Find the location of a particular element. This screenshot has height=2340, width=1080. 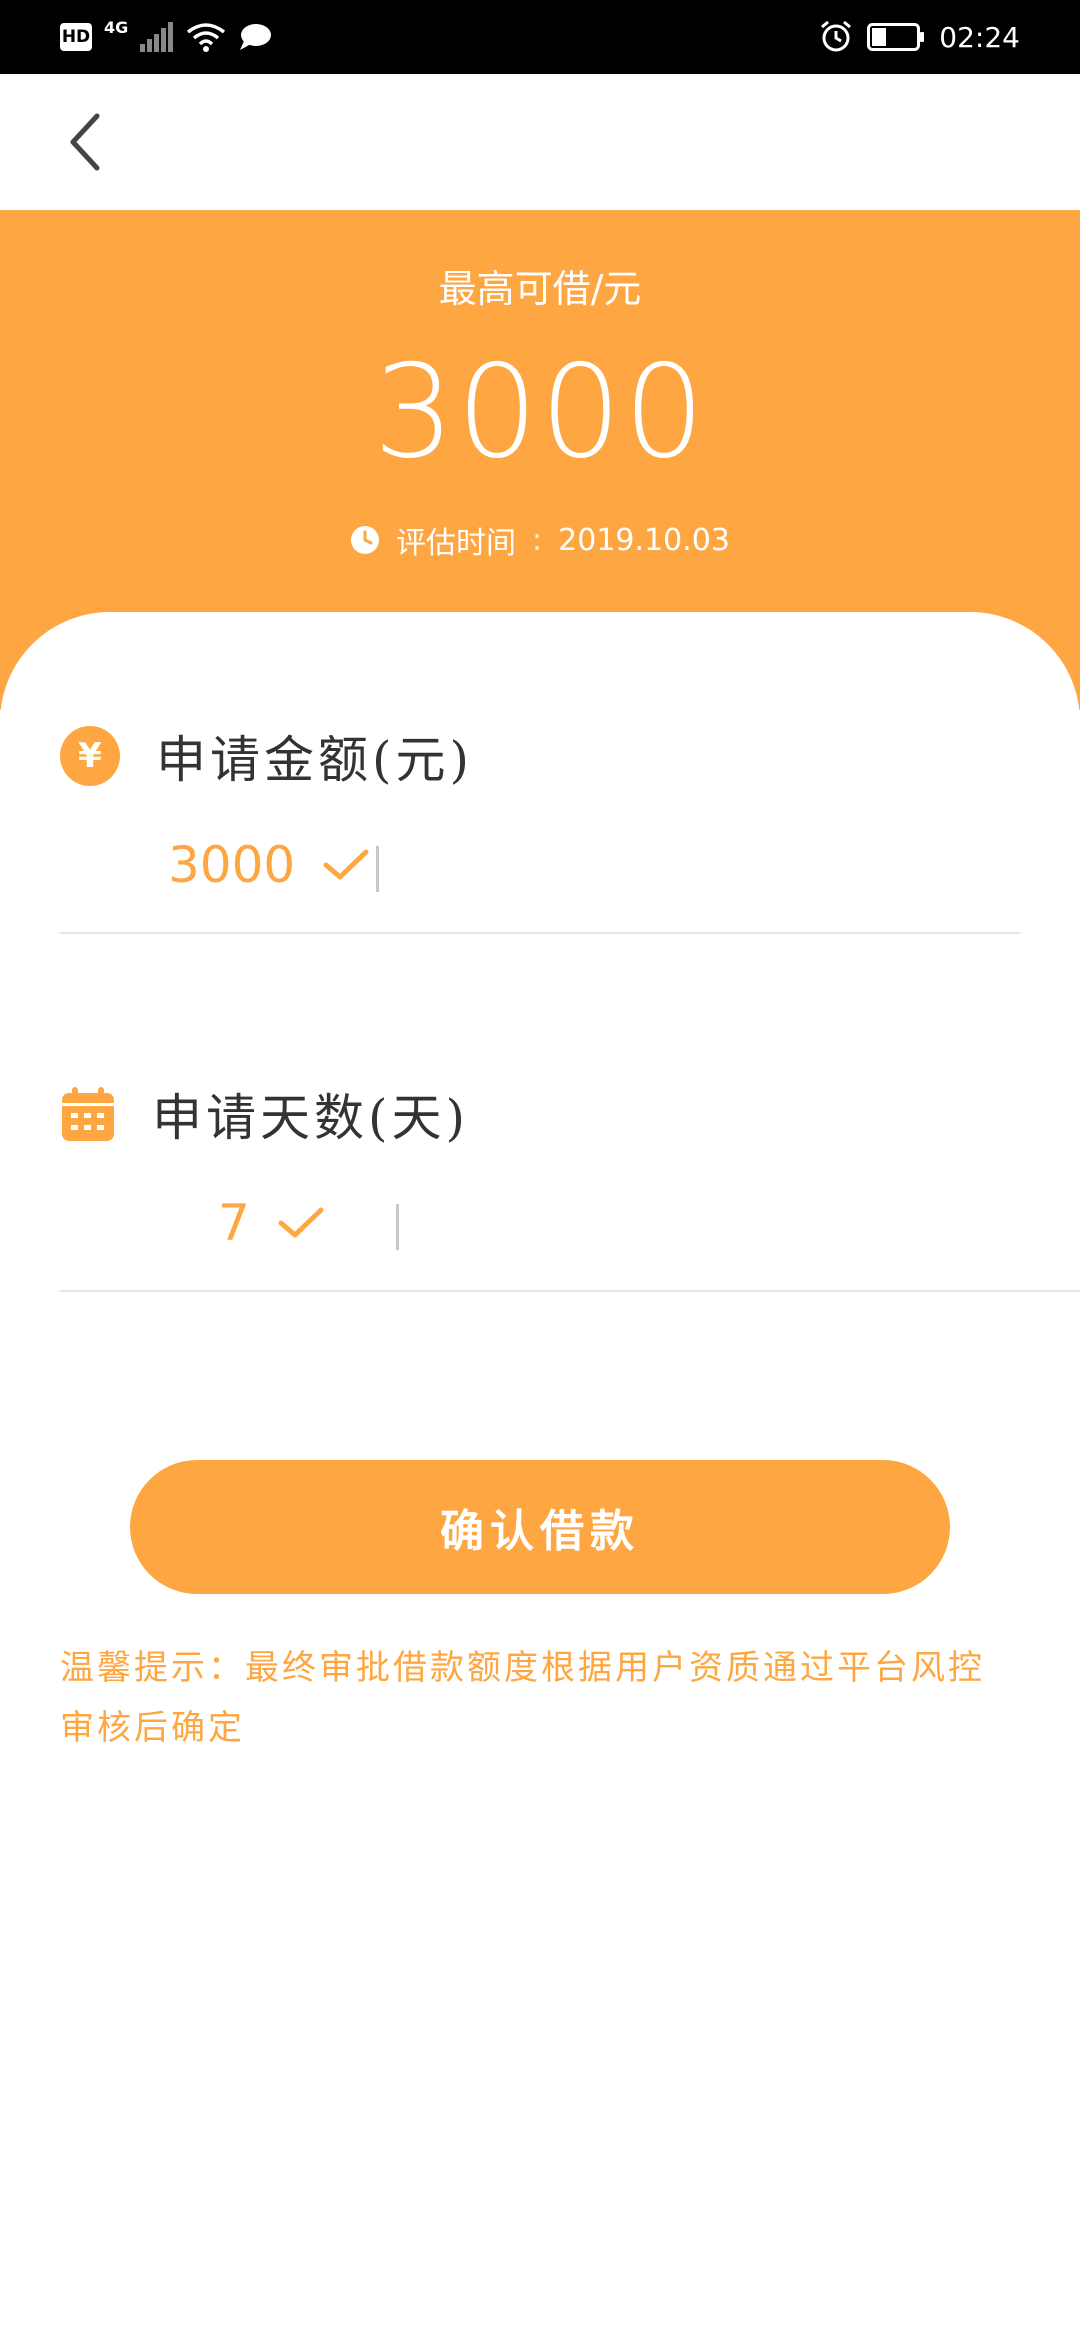

calendar-icon is located at coordinates (88, 1114).